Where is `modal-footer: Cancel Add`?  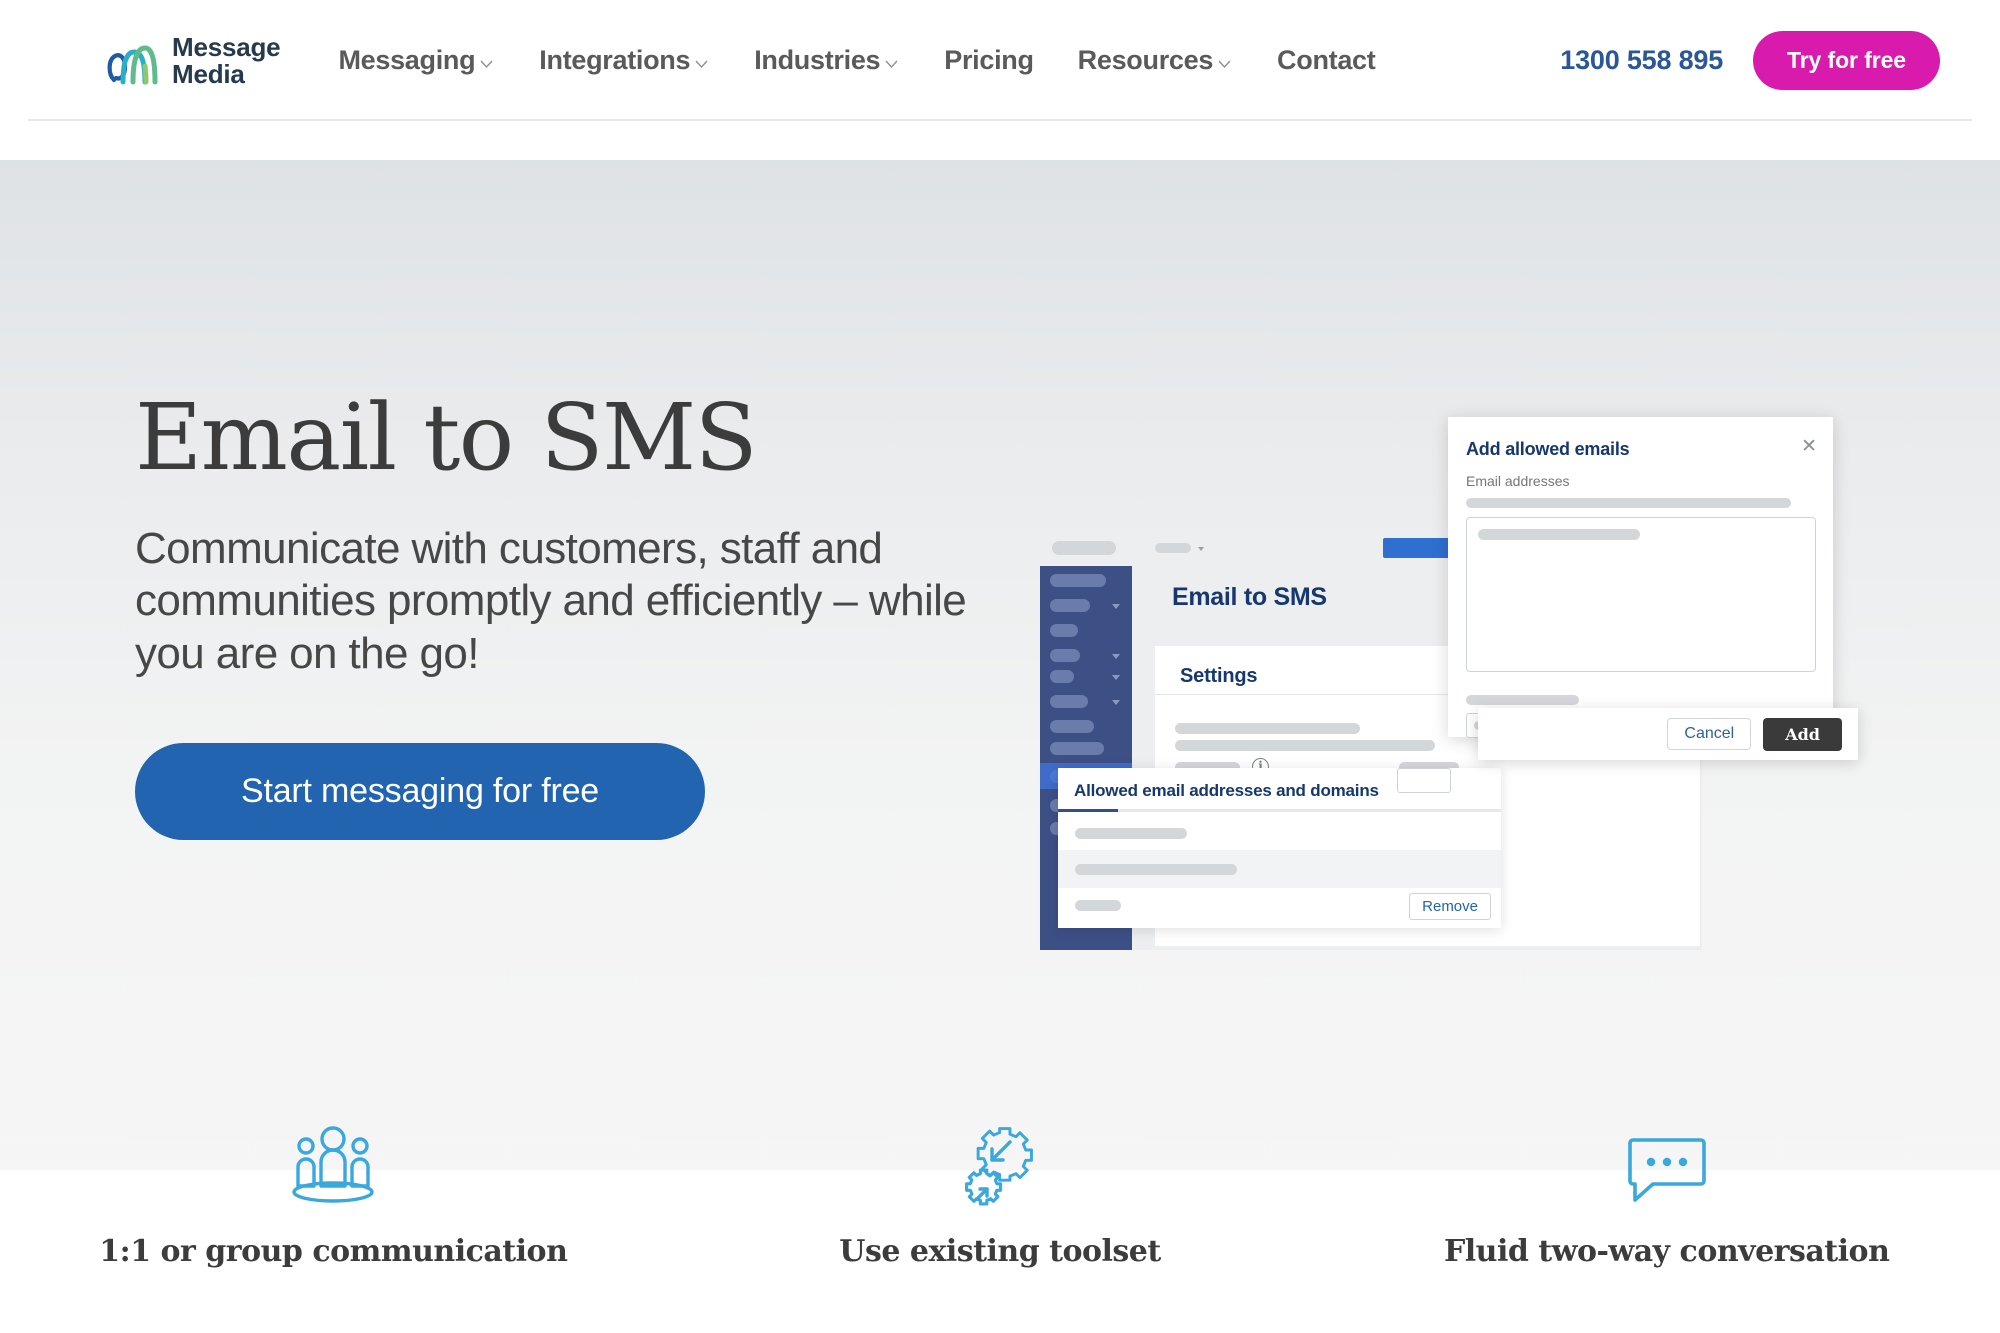
modal-footer: Cancel Add is located at coordinates (1668, 734).